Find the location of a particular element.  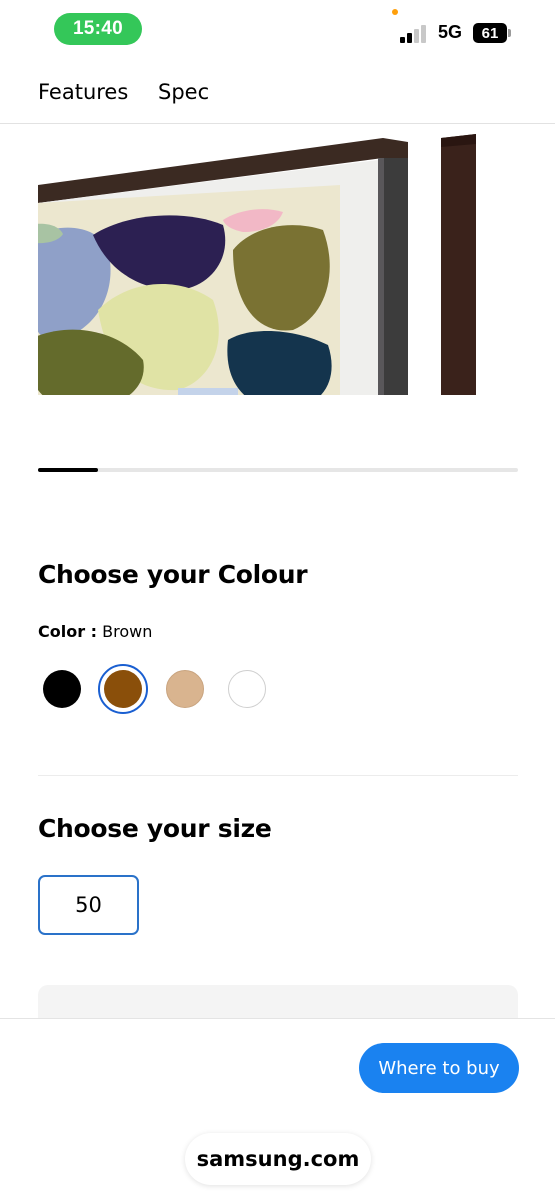

status-bar: 15:40 5G 61 is located at coordinates (277, 30).